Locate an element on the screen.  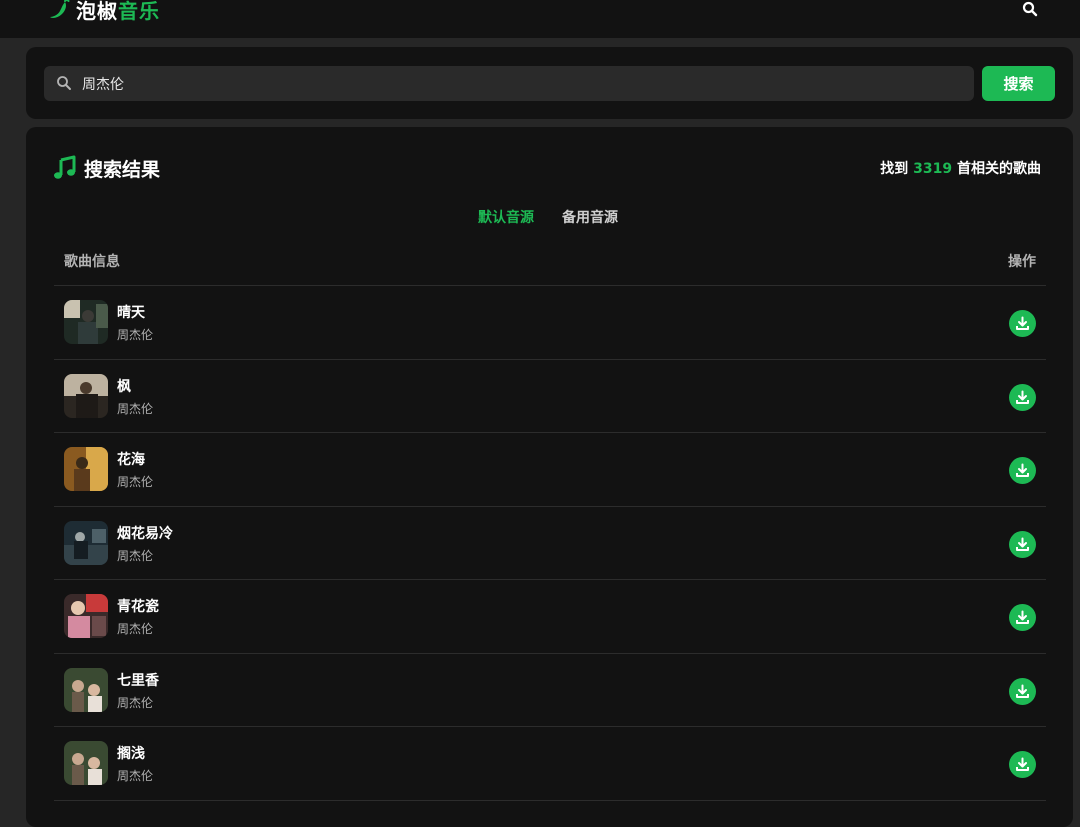
search-box is located at coordinates (509, 83).